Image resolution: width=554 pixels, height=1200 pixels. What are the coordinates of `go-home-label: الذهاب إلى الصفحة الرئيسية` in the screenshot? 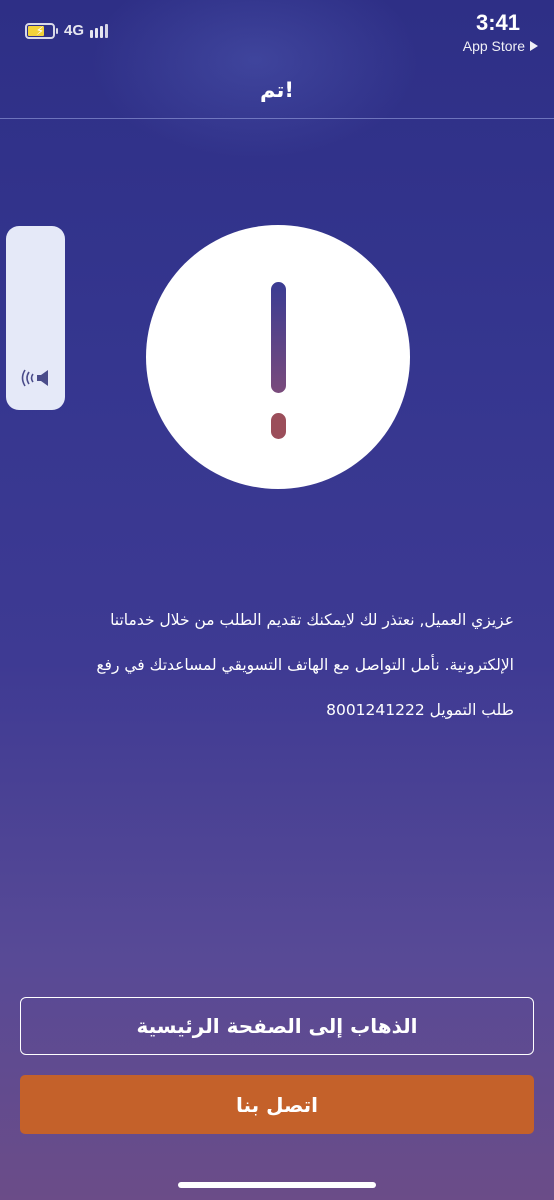 It's located at (277, 1026).